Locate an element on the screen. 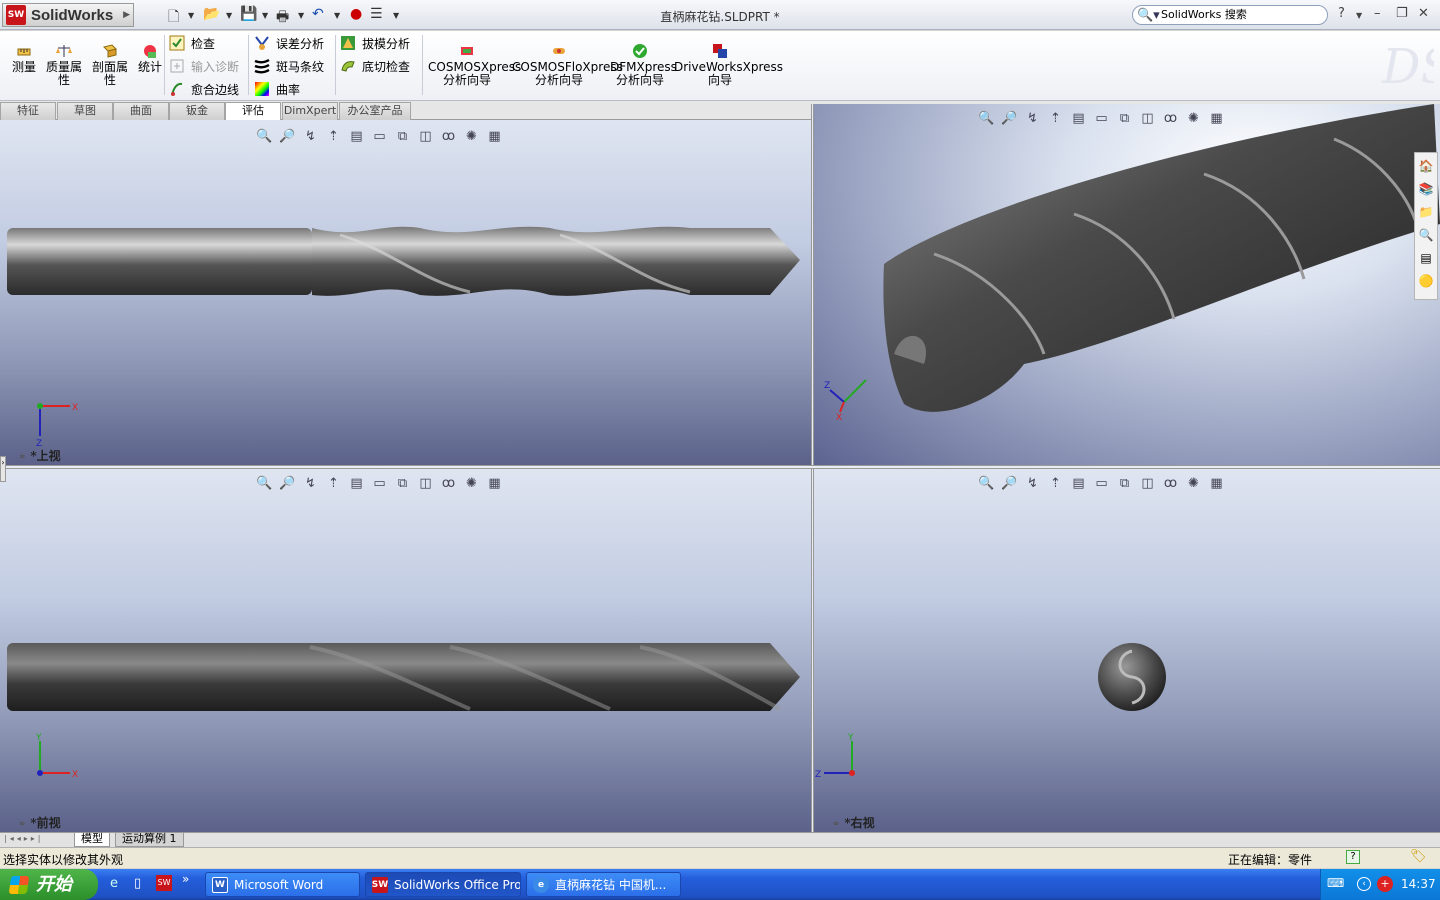 The height and width of the screenshot is (900, 1440). undercut-check-icon is located at coordinates (348, 66).